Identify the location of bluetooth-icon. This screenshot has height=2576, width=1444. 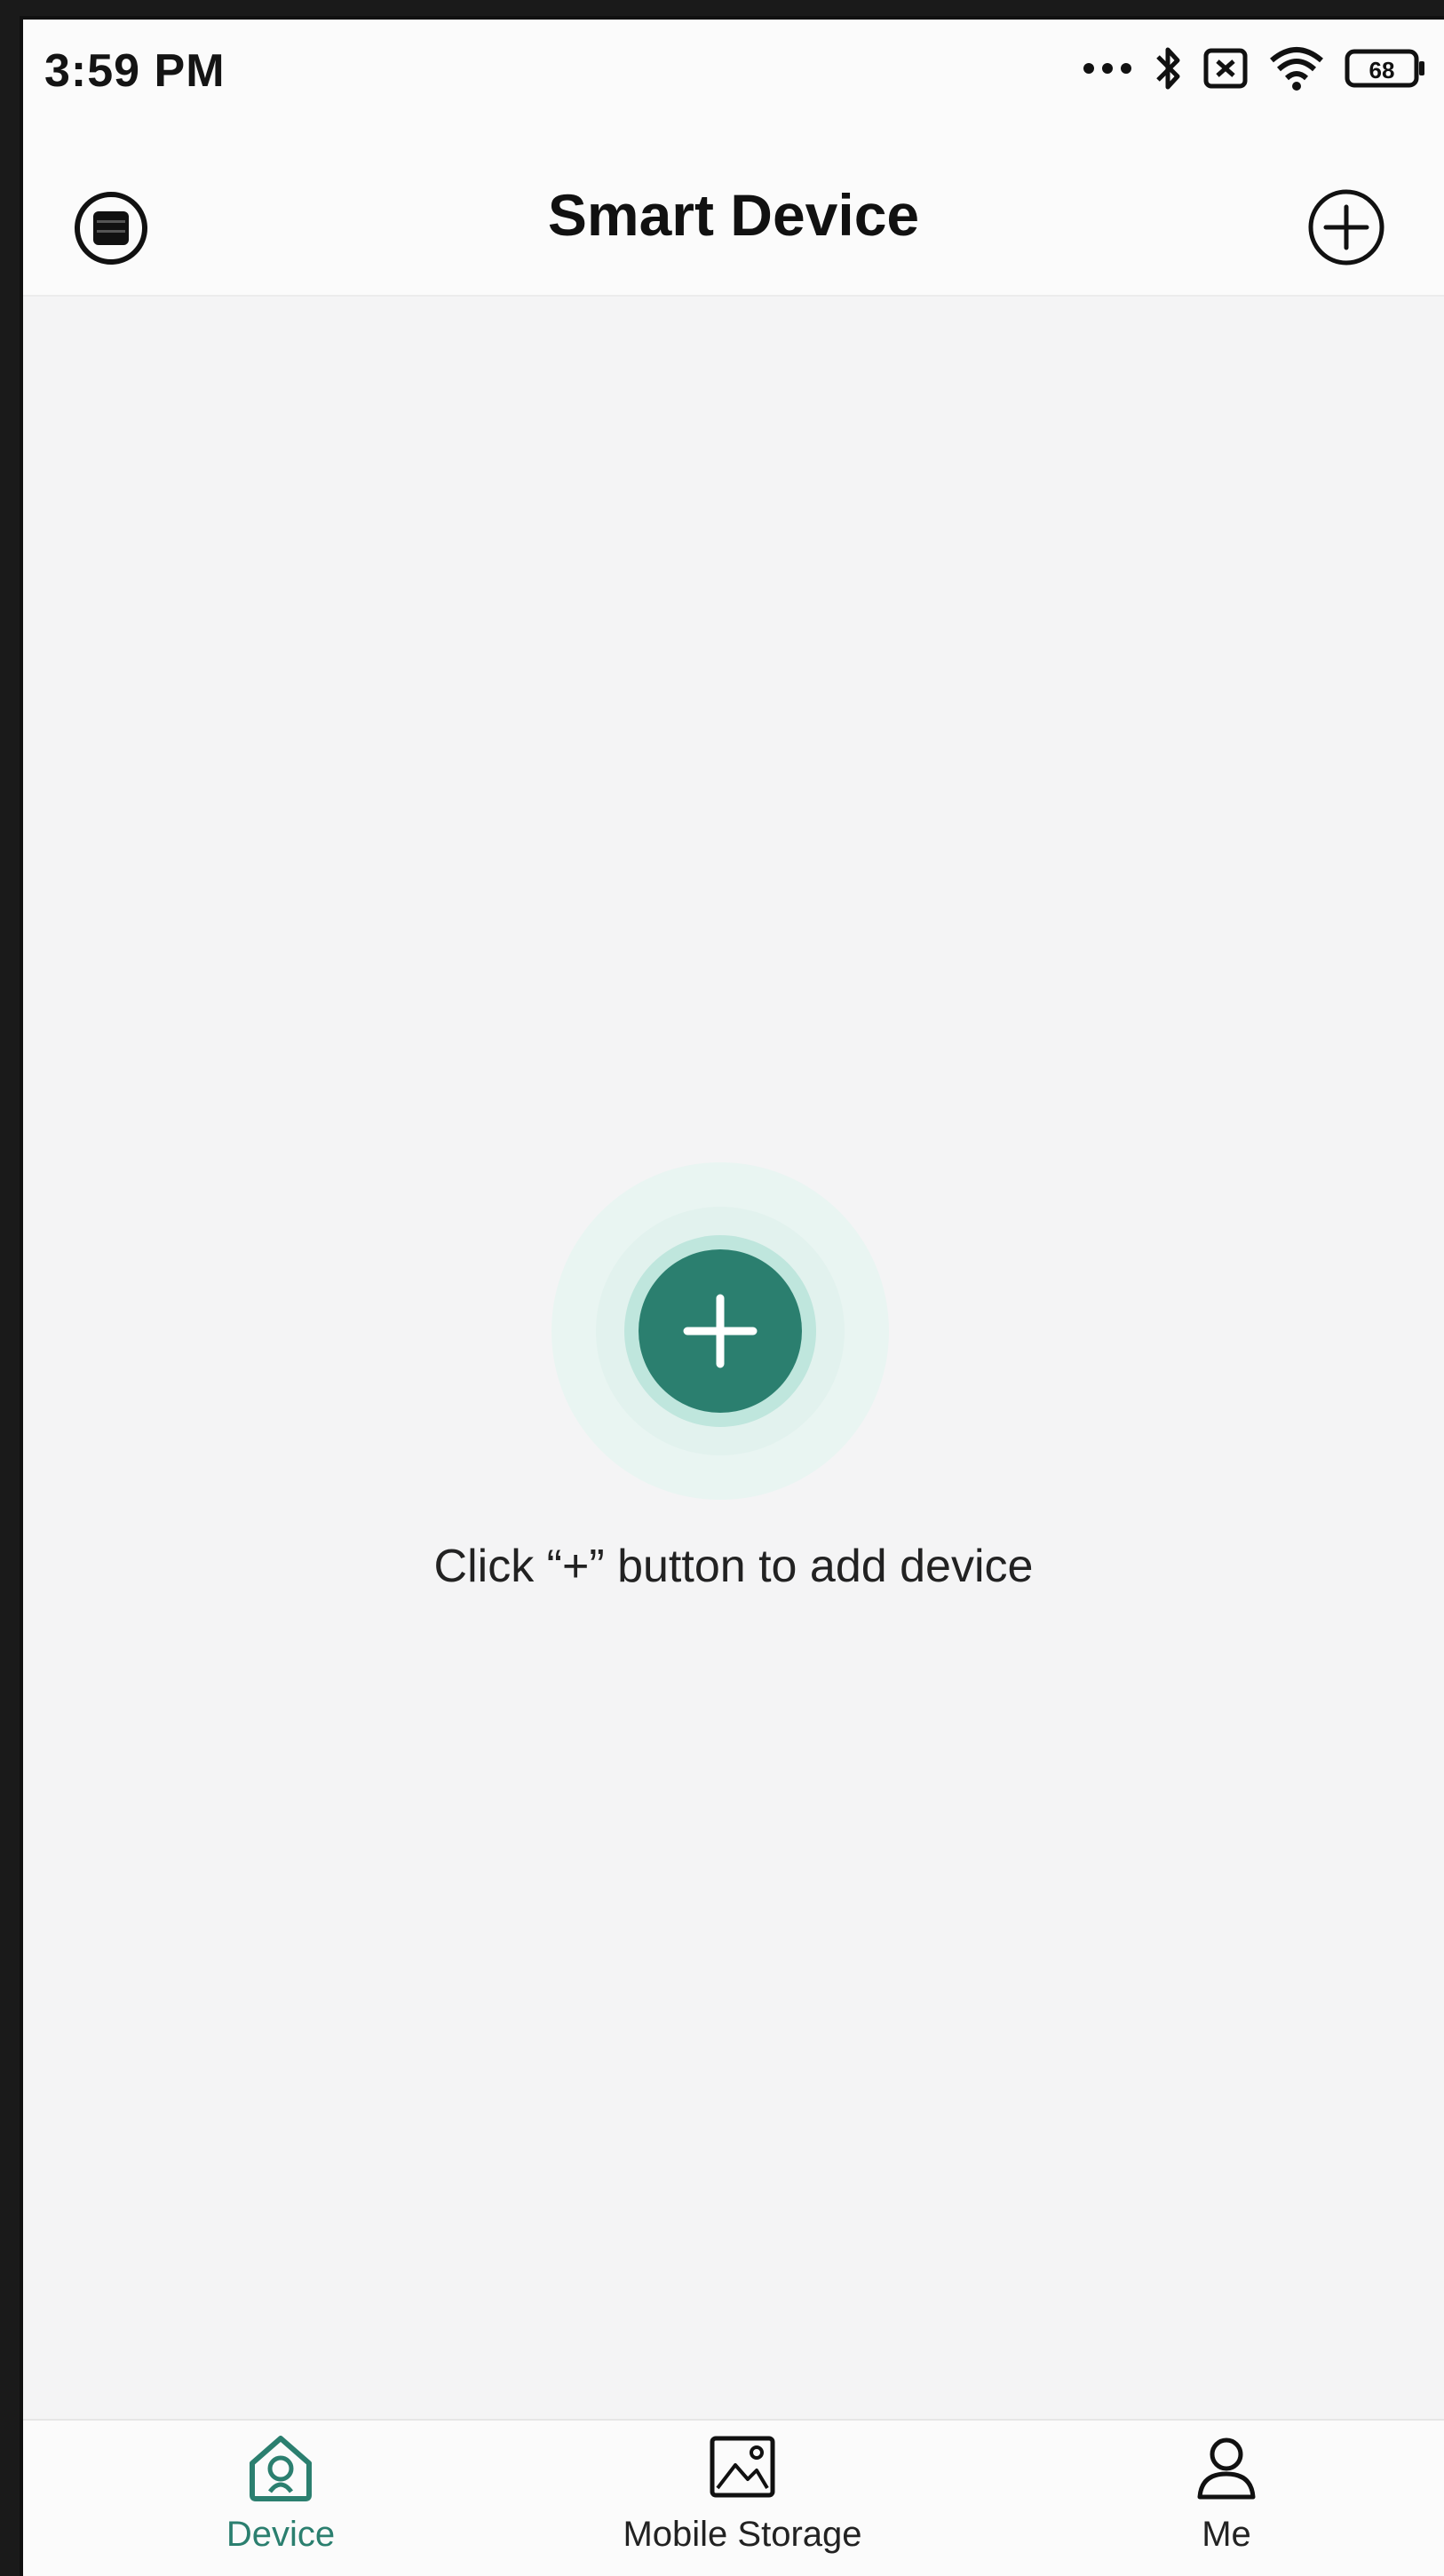
(1168, 69).